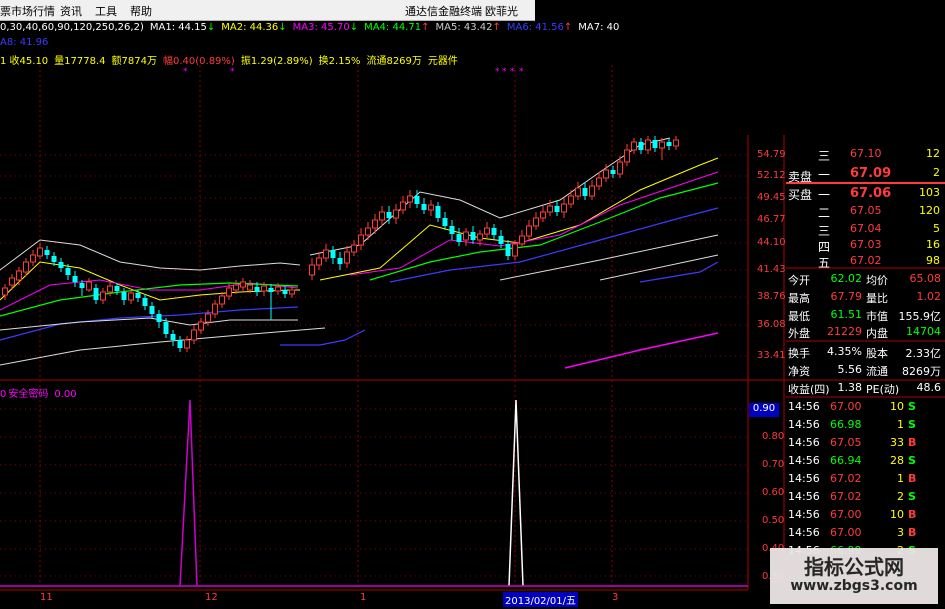  Describe the element at coordinates (846, 442) in the screenshot. I see `tick-price: 67.05` at that location.